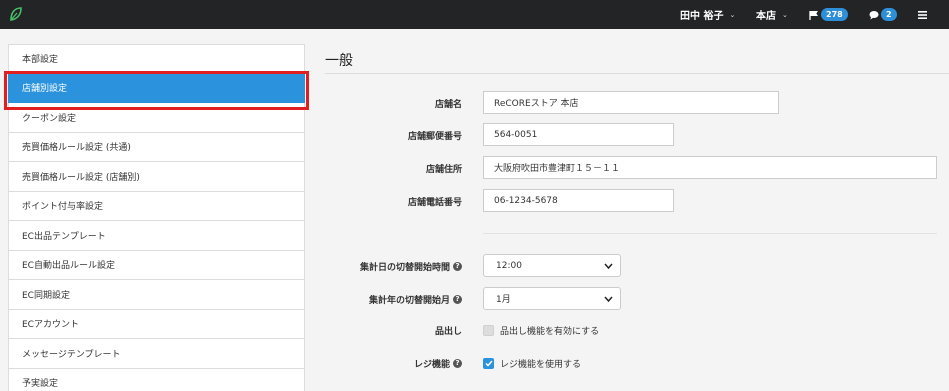 The width and height of the screenshot is (949, 391). I want to click on store-name: 本店, so click(766, 16).